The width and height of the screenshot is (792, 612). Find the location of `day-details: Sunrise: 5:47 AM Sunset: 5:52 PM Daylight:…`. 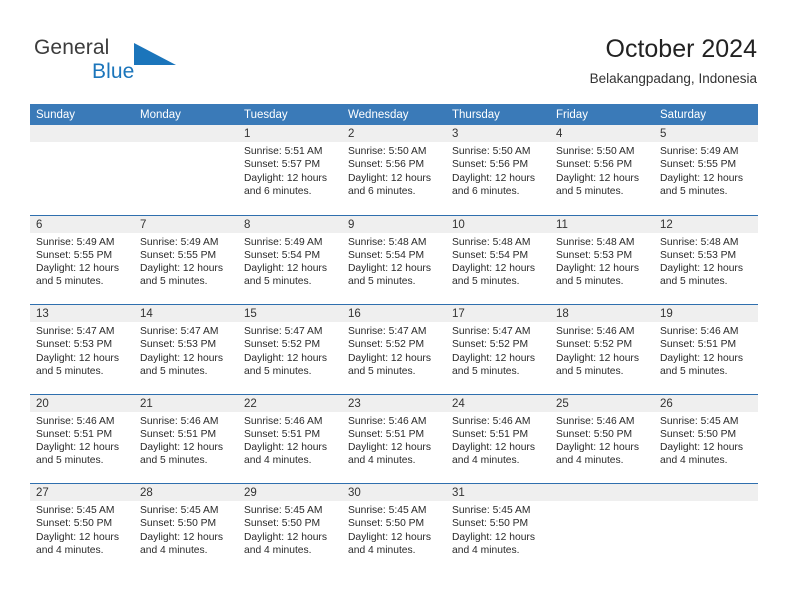

day-details: Sunrise: 5:47 AM Sunset: 5:52 PM Daylight:… is located at coordinates (498, 350).